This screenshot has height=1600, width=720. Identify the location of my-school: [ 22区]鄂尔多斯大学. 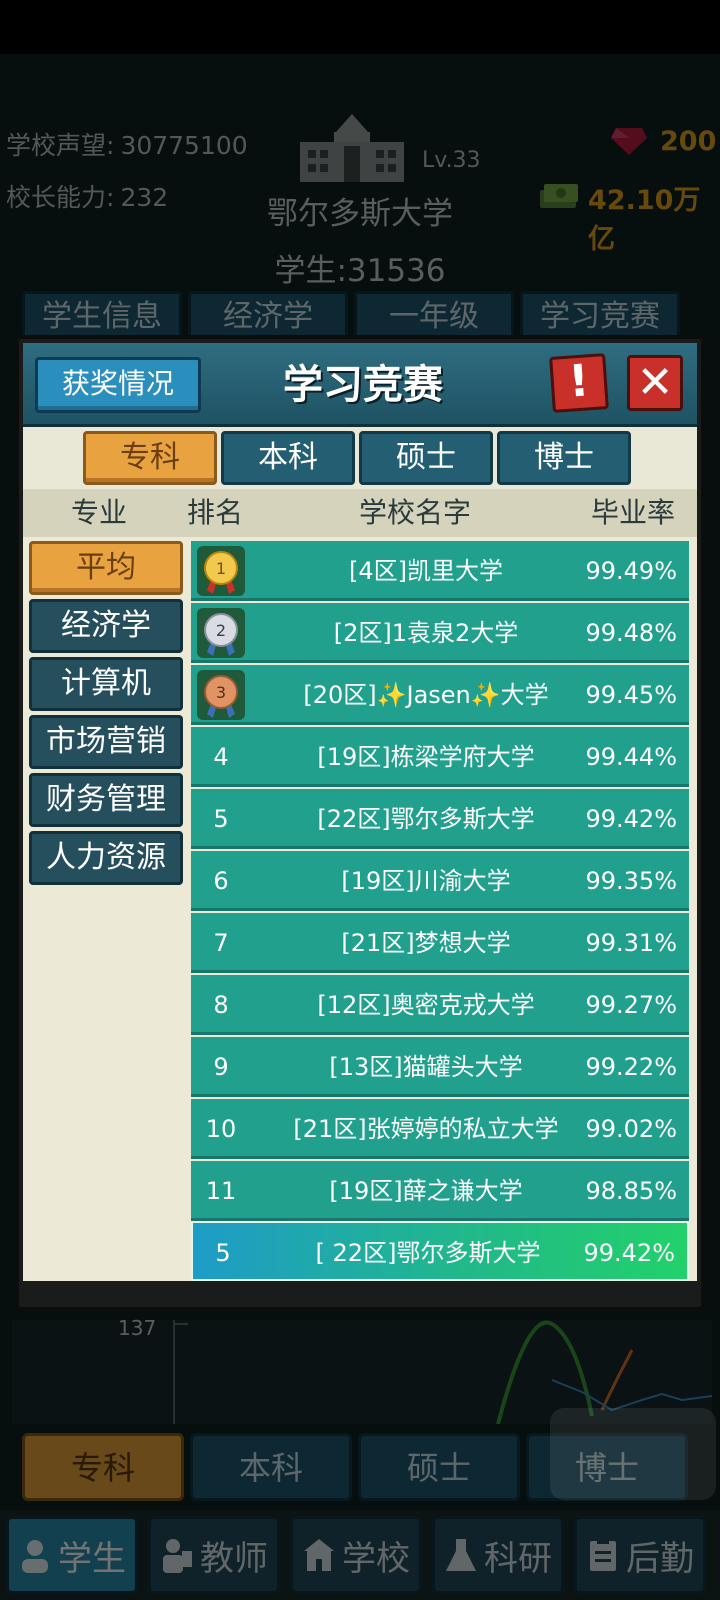
(428, 1253).